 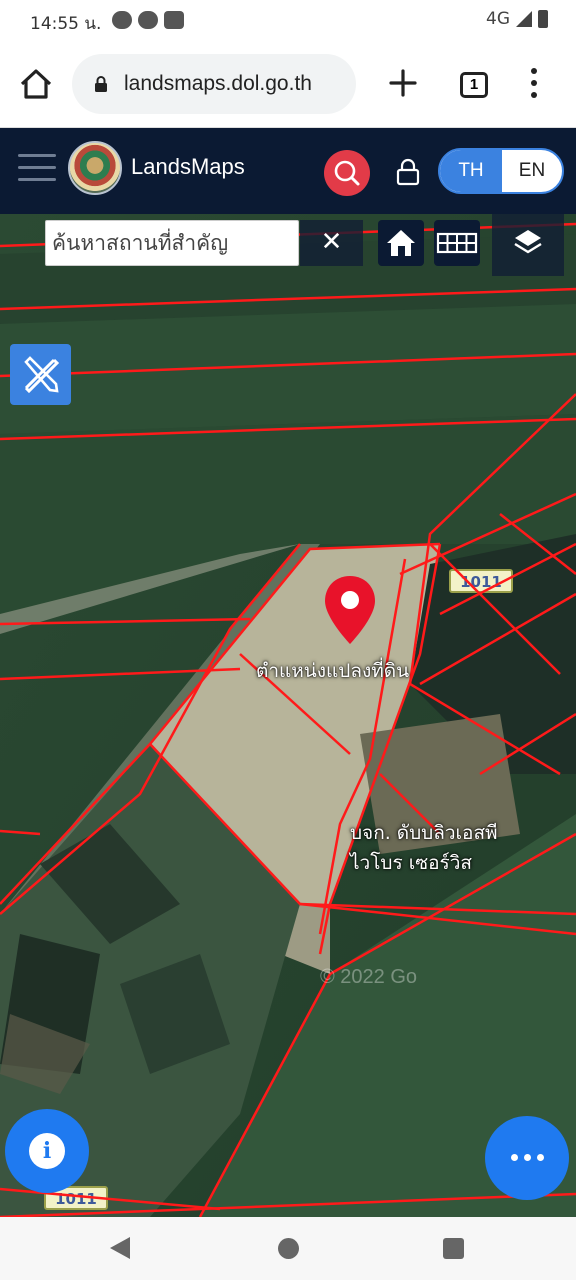 What do you see at coordinates (76, 1199) in the screenshot?
I see `road-badge-bottom: 1011` at bounding box center [76, 1199].